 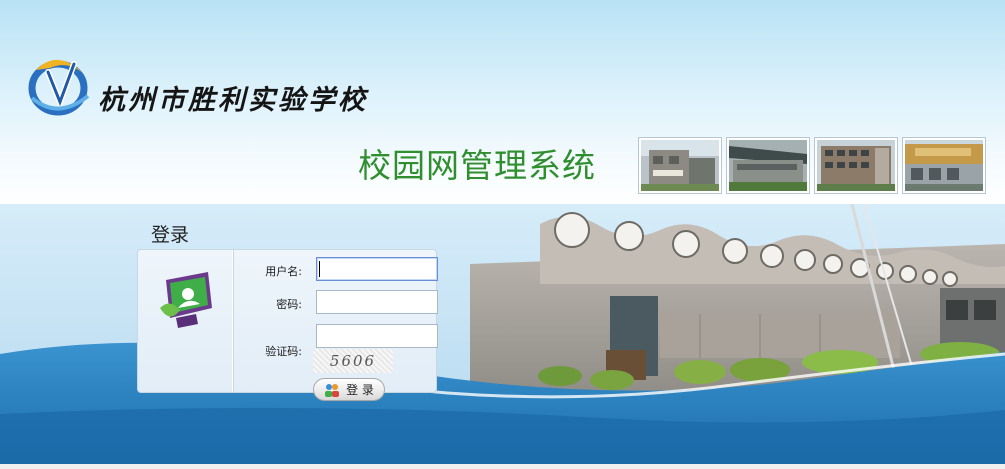 I want to click on captcha-label: 验证码:, so click(x=283, y=351).